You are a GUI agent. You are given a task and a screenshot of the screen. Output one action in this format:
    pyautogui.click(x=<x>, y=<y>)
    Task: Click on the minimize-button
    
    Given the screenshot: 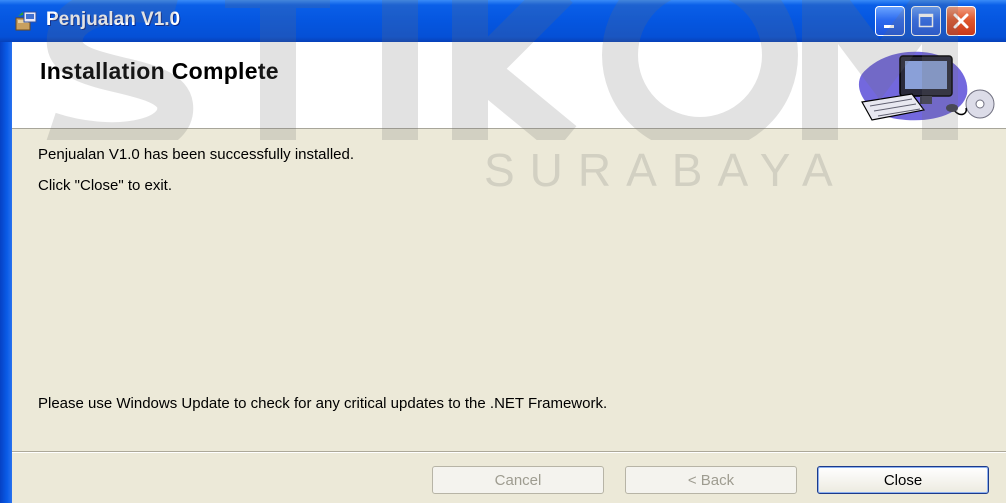 What is the action you would take?
    pyautogui.click(x=890, y=21)
    